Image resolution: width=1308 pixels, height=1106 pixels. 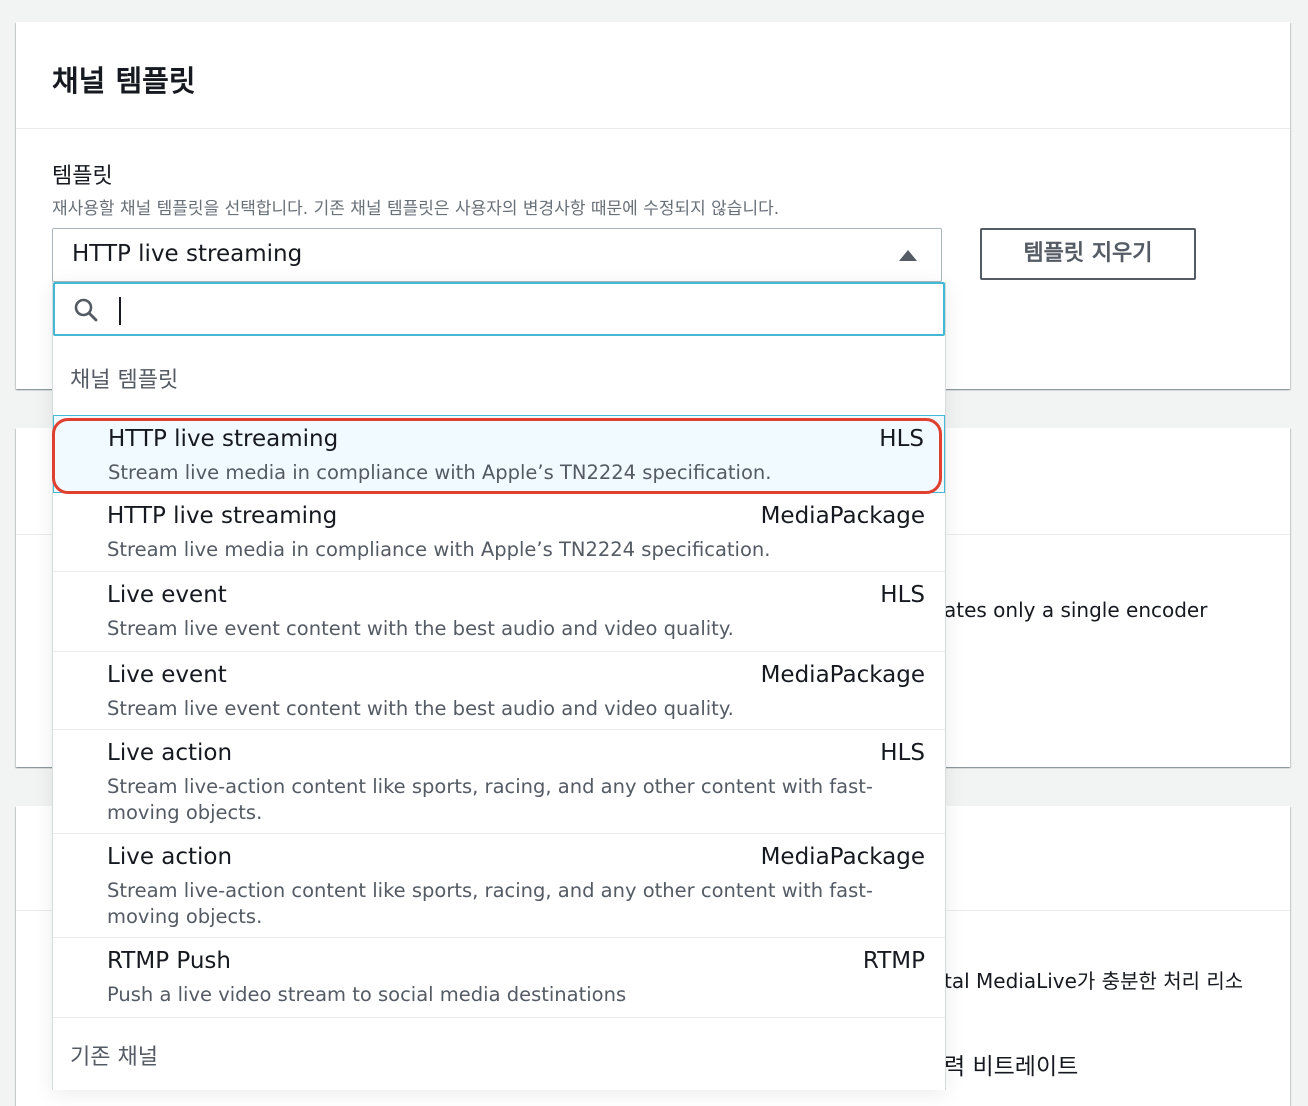 I want to click on panel3-text-2: 력 비트레이트, so click(x=1011, y=1067).